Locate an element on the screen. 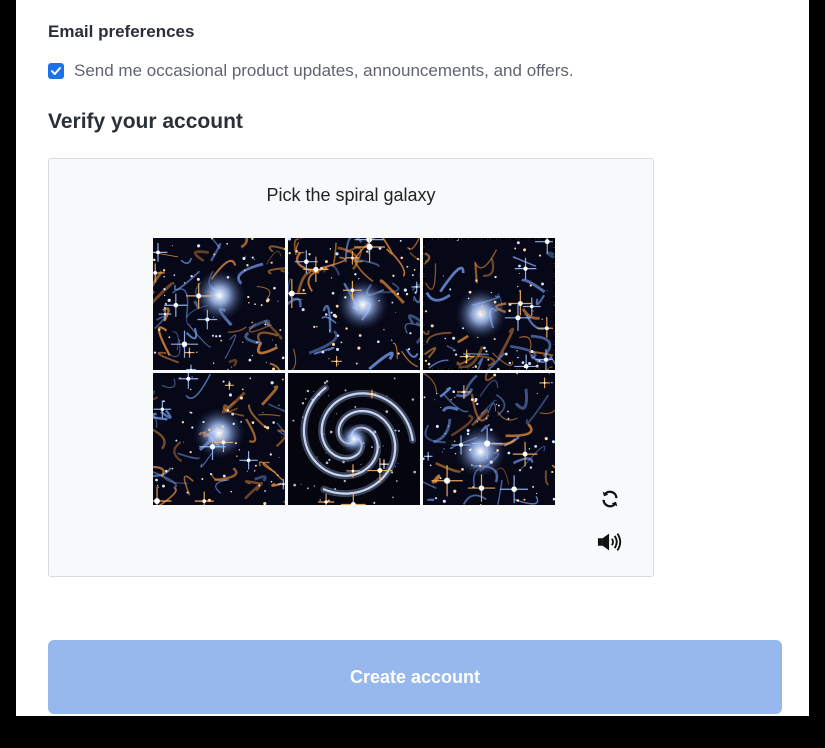 This screenshot has height=748, width=825. refresh-button is located at coordinates (610, 499).